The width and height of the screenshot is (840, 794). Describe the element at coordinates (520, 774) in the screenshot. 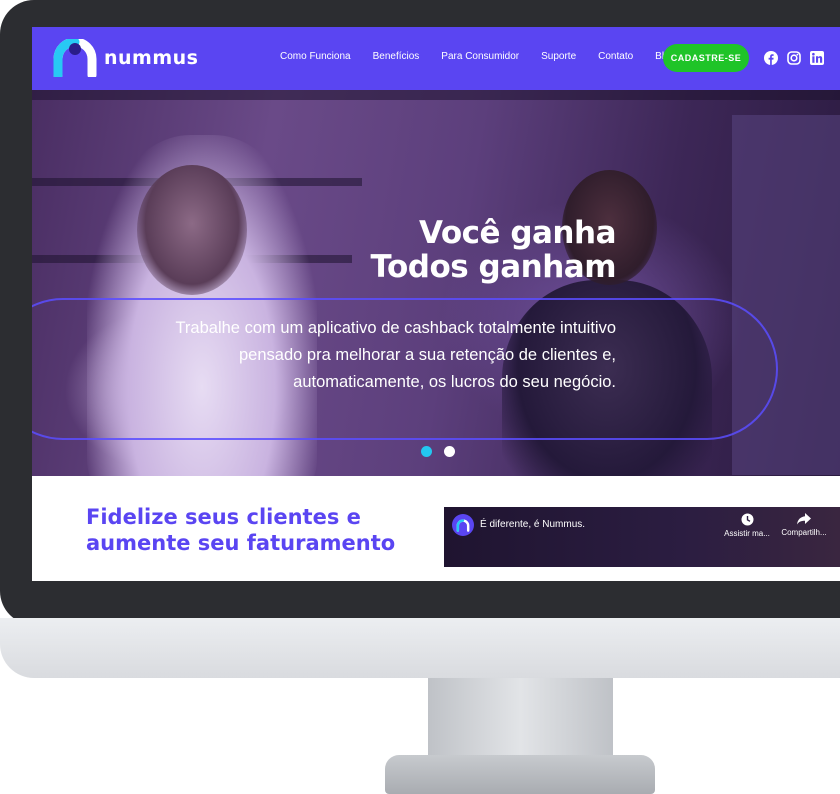

I see `monitor-stand-base` at that location.